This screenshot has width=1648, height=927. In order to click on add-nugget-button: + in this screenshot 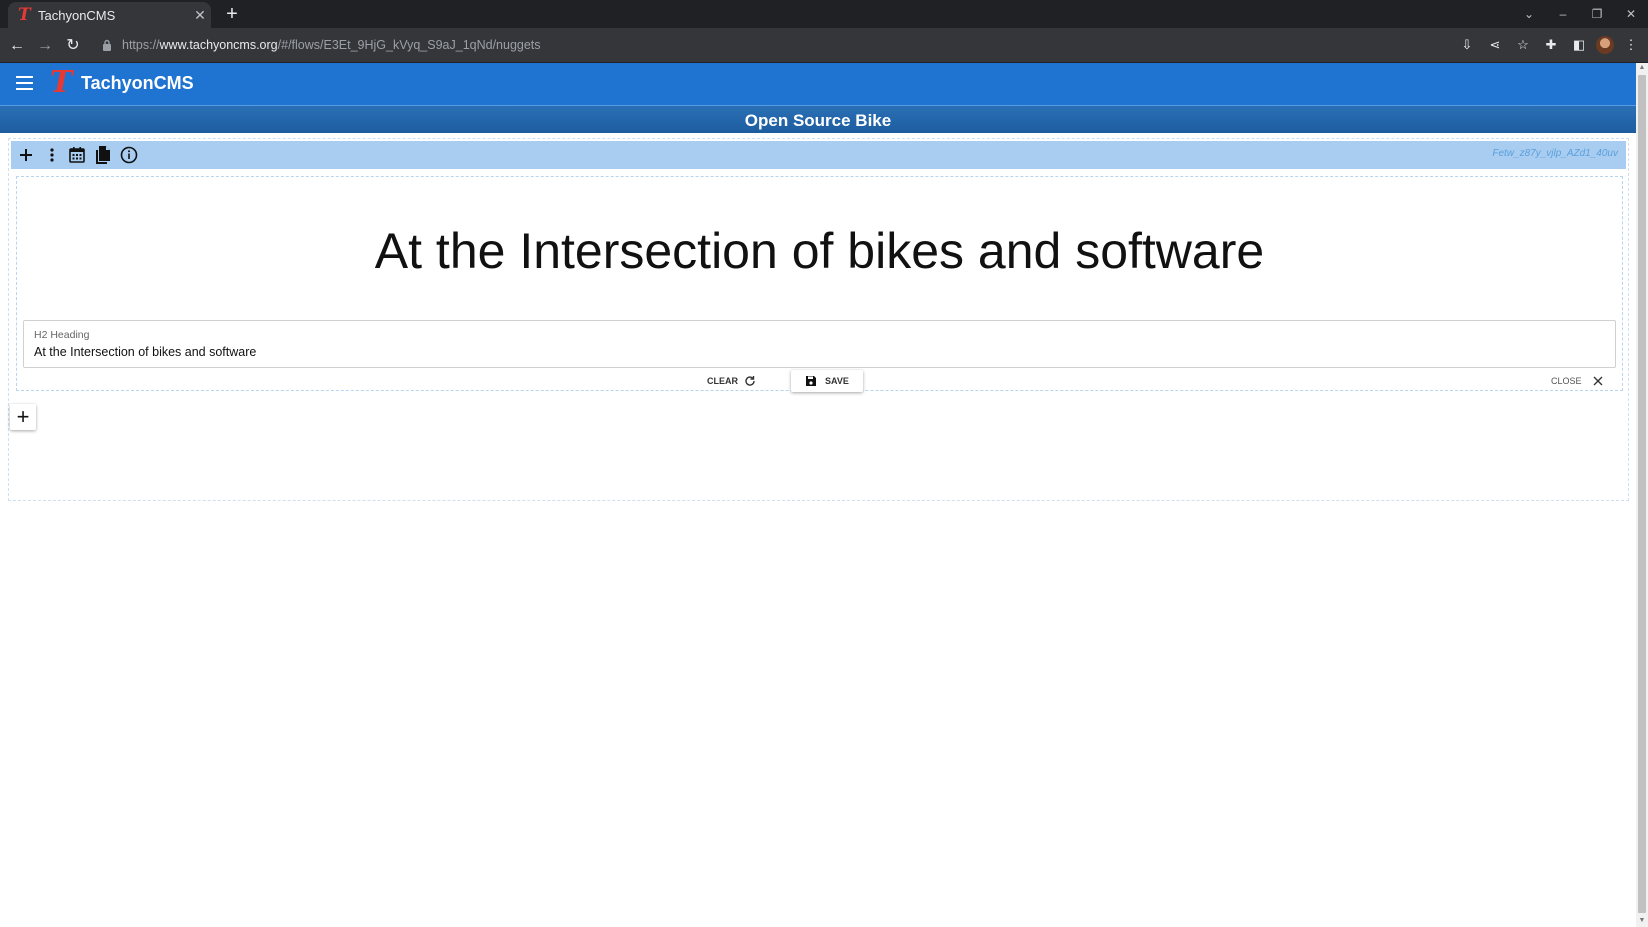, I will do `click(23, 417)`.